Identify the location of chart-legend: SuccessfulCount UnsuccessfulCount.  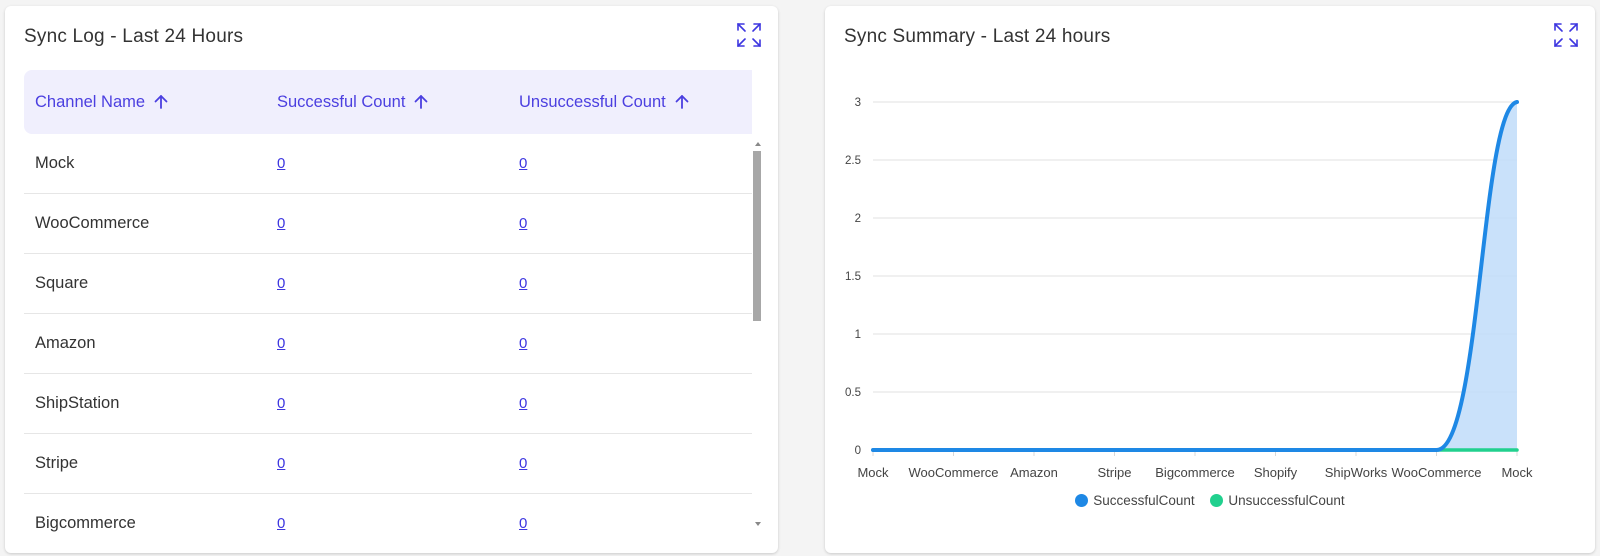
(1210, 501).